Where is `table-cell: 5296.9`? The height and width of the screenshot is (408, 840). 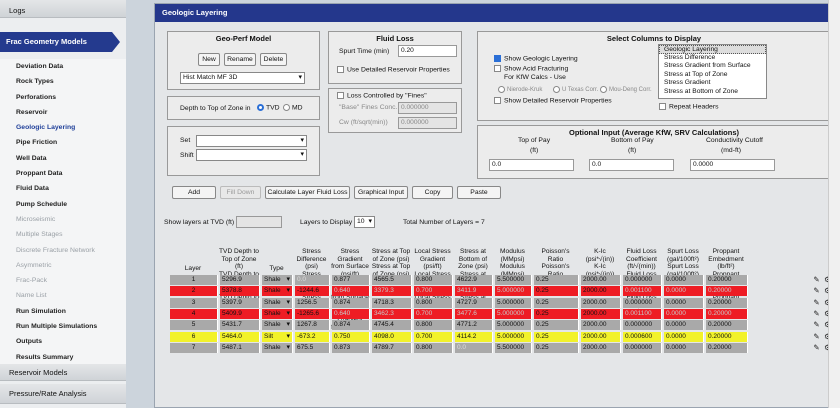 table-cell: 5296.9 is located at coordinates (240, 280).